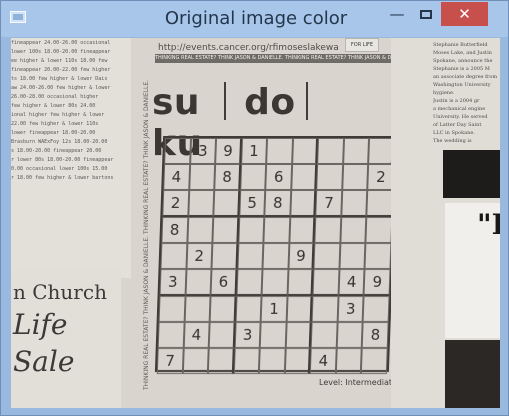 The height and width of the screenshot is (416, 509). Describe the element at coordinates (66, 339) in the screenshot. I see `church-advertisement: n Church Life Sale` at that location.